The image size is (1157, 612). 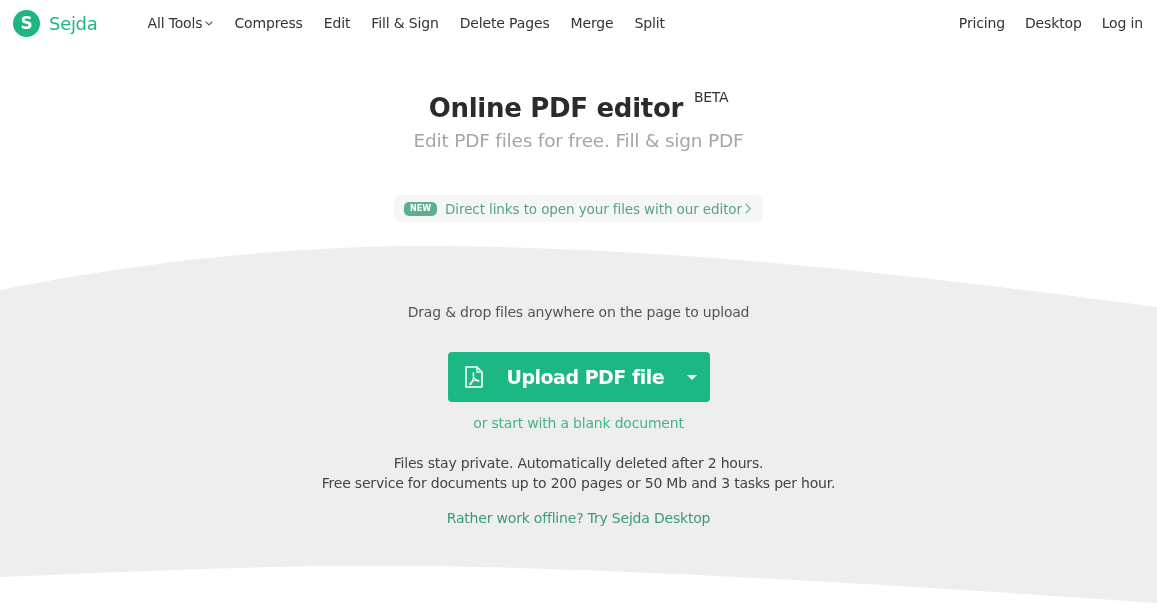 I want to click on info-text: Files stay private. Automatically deleted after 2 hours., so click(x=578, y=463).